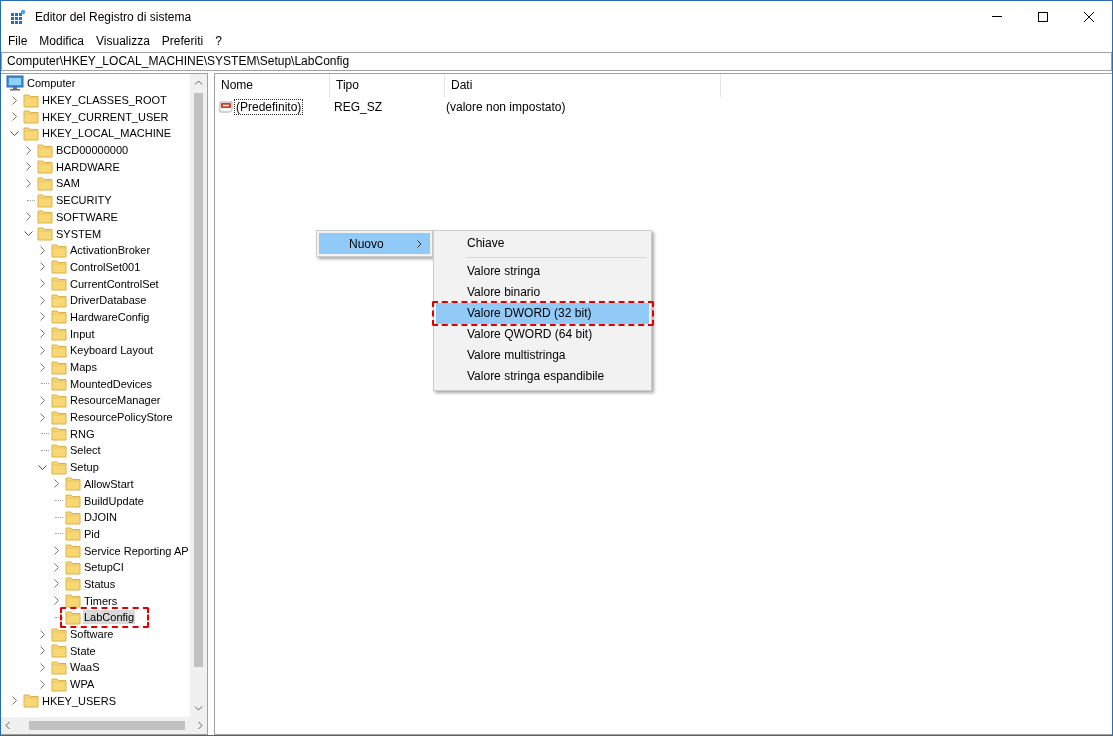  I want to click on tree-item: SYSTEM, so click(79, 233).